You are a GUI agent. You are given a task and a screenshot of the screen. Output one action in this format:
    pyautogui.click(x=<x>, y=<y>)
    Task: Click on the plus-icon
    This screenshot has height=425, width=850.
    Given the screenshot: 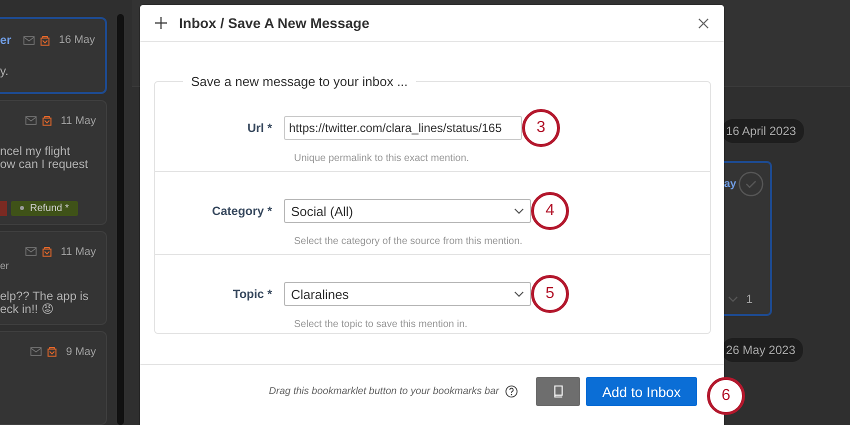 What is the action you would take?
    pyautogui.click(x=161, y=23)
    